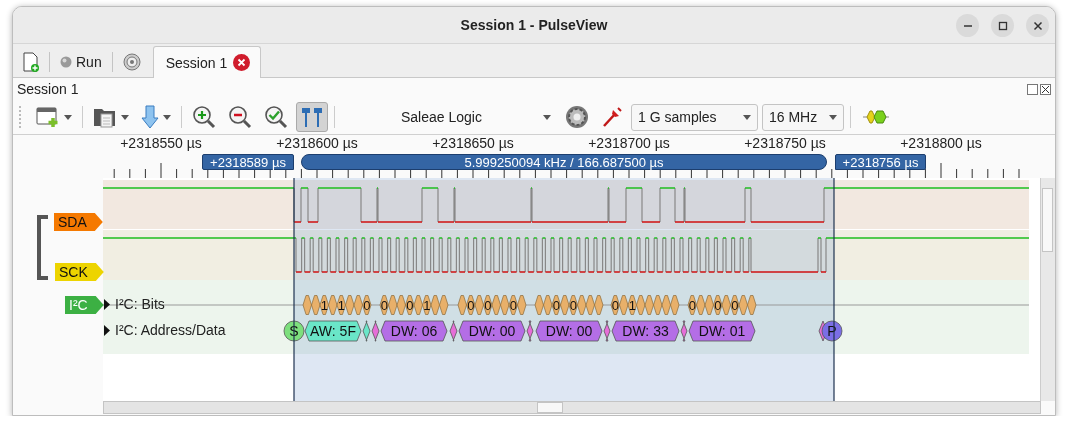 This screenshot has width=1065, height=424. Describe the element at coordinates (207, 62) in the screenshot. I see `session-tab: Session 1` at that location.